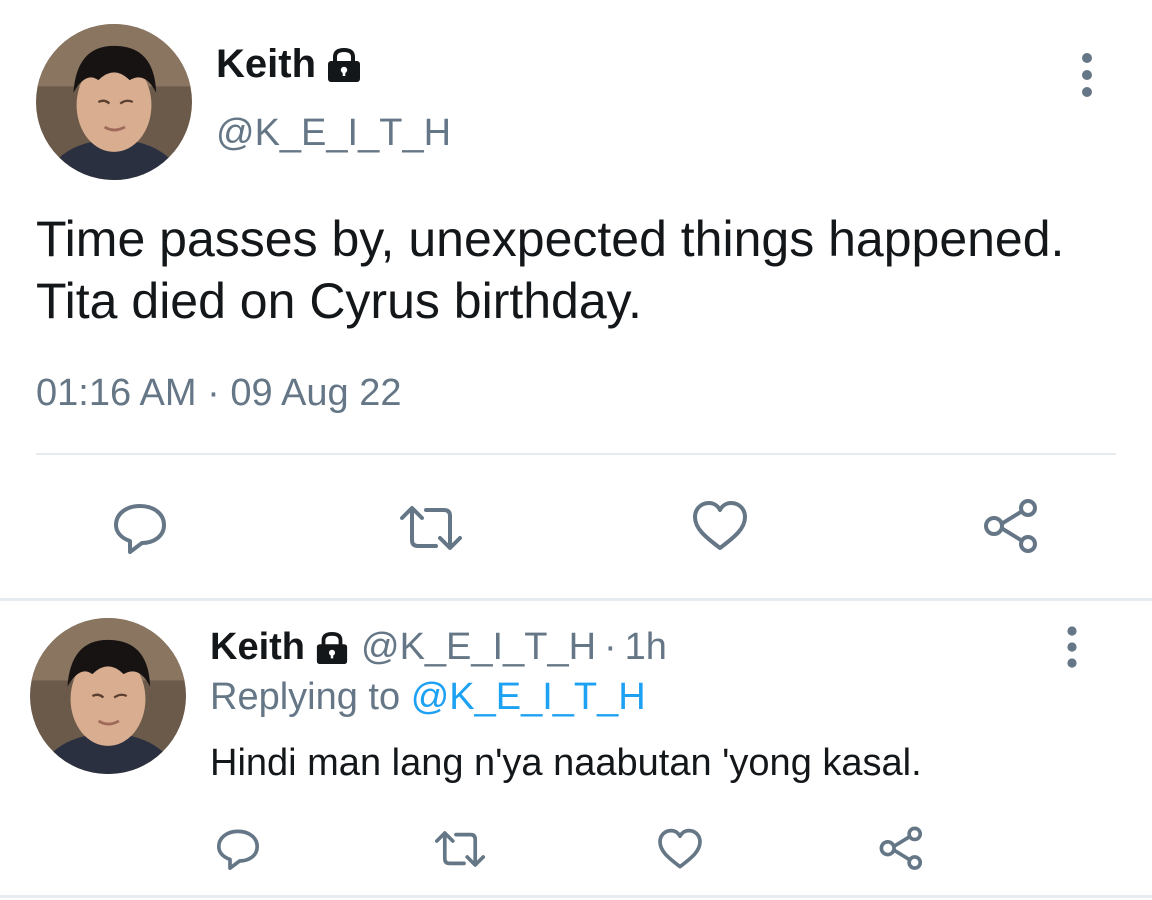 This screenshot has height=900, width=1152. What do you see at coordinates (290, 64) in the screenshot?
I see `author-name: Keith` at bounding box center [290, 64].